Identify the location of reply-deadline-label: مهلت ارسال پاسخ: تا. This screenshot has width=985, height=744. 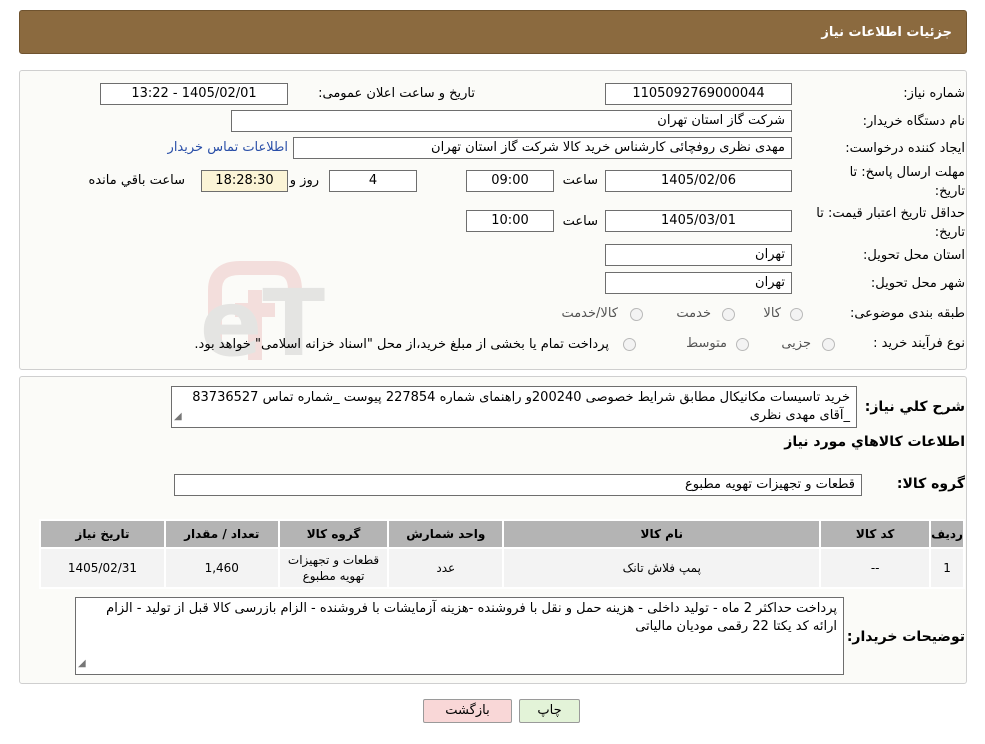
(907, 172).